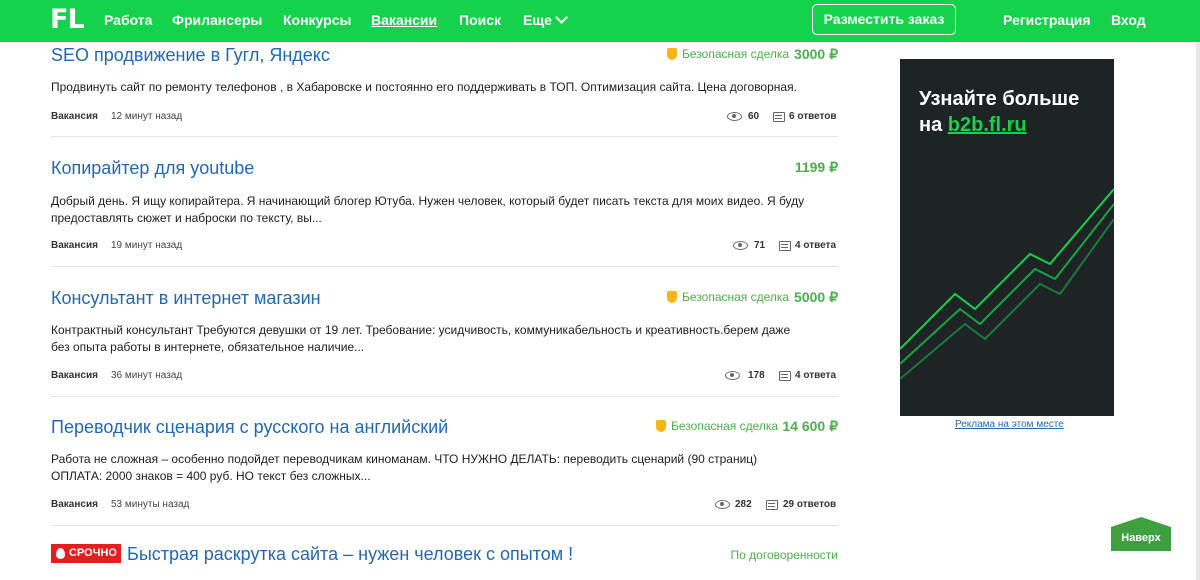  What do you see at coordinates (217, 20) in the screenshot?
I see `nav-freelancers: Фрилансеры` at bounding box center [217, 20].